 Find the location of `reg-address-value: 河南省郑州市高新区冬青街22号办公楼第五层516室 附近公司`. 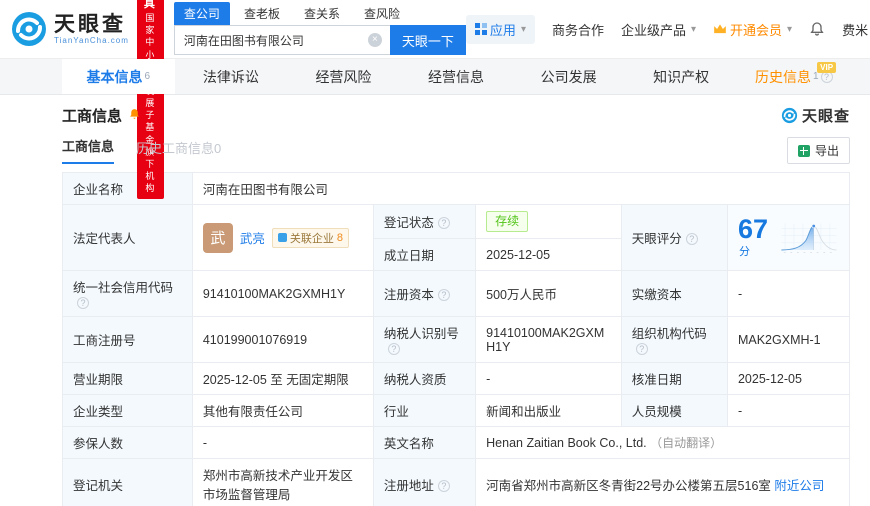

reg-address-value: 河南省郑州市高新区冬青街22号办公楼第五层516室 附近公司 is located at coordinates (662, 482).